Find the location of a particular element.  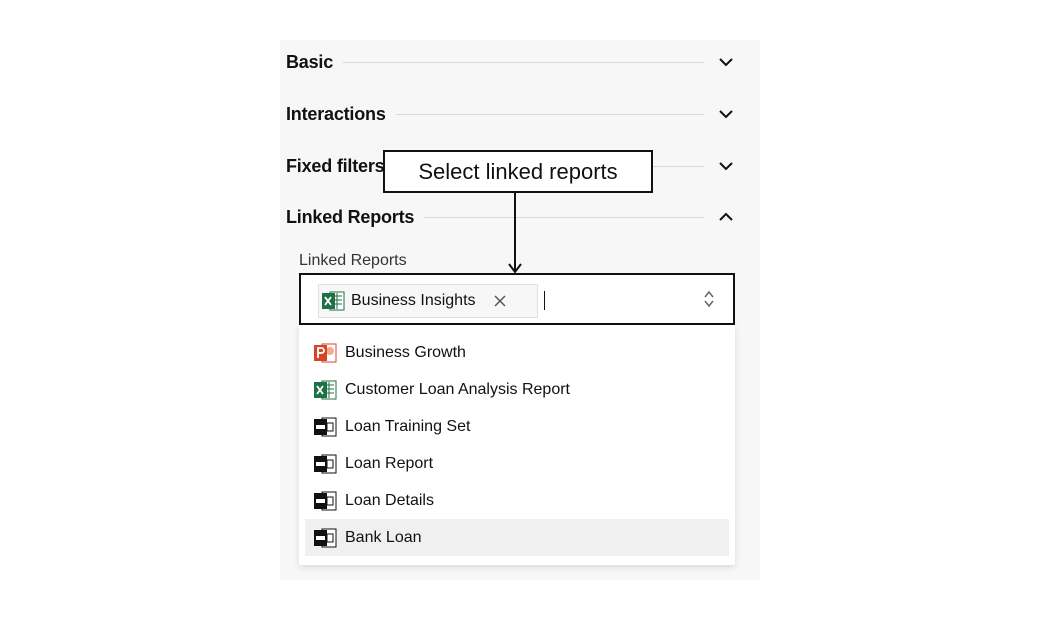

section-title: Linked Reports is located at coordinates (350, 216).